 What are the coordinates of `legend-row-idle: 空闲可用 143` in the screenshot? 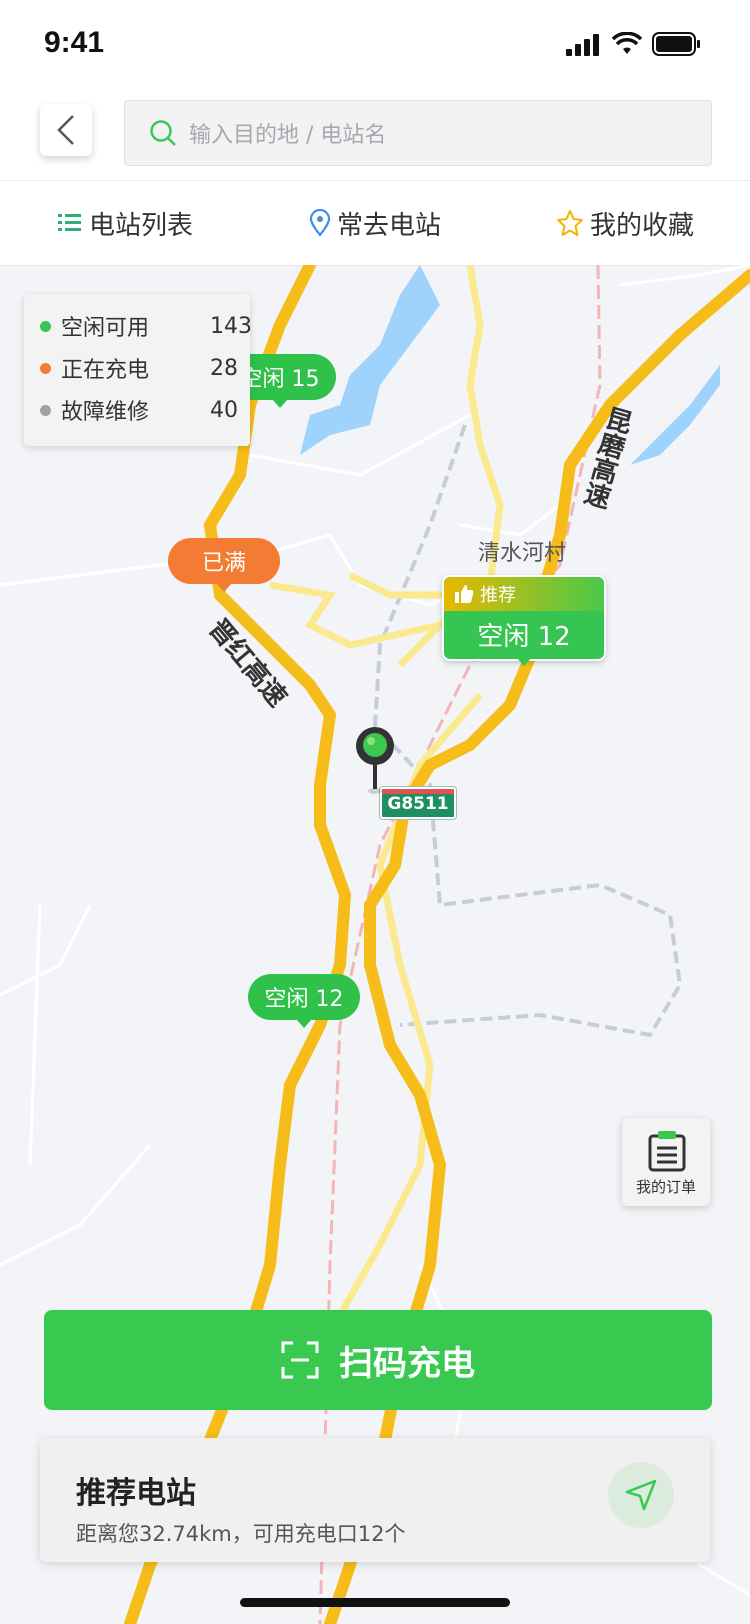 It's located at (146, 326).